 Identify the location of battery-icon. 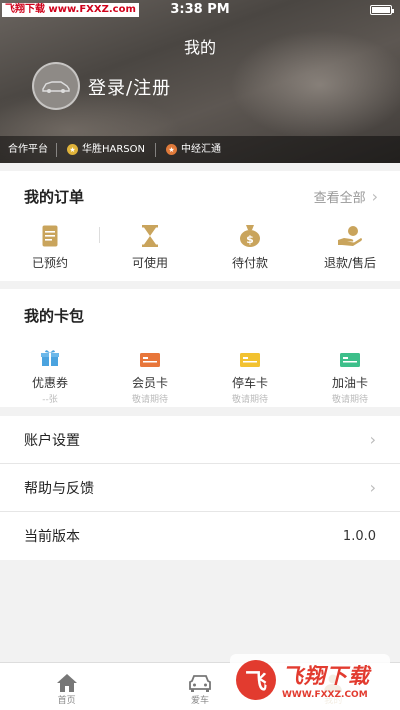
(382, 10).